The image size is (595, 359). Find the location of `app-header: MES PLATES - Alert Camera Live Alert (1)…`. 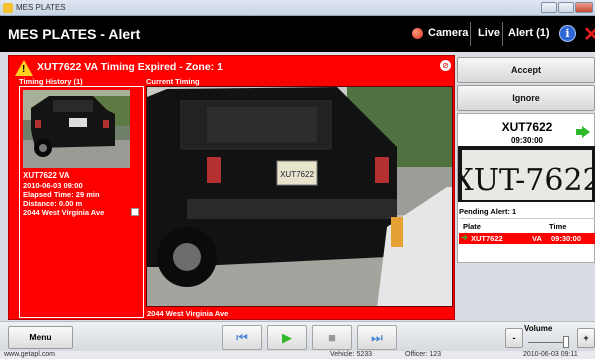

app-header: MES PLATES - Alert Camera Live Alert (1)… is located at coordinates (297, 34).